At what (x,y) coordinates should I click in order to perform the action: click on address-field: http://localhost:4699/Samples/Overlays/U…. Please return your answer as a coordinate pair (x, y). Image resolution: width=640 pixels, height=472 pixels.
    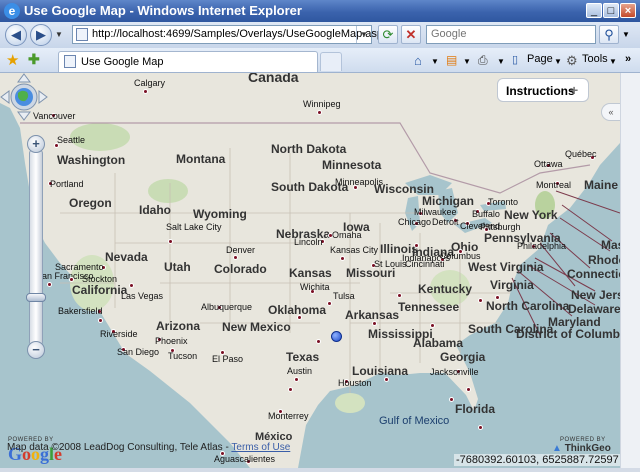
    Looking at the image, I should click on (230, 34).